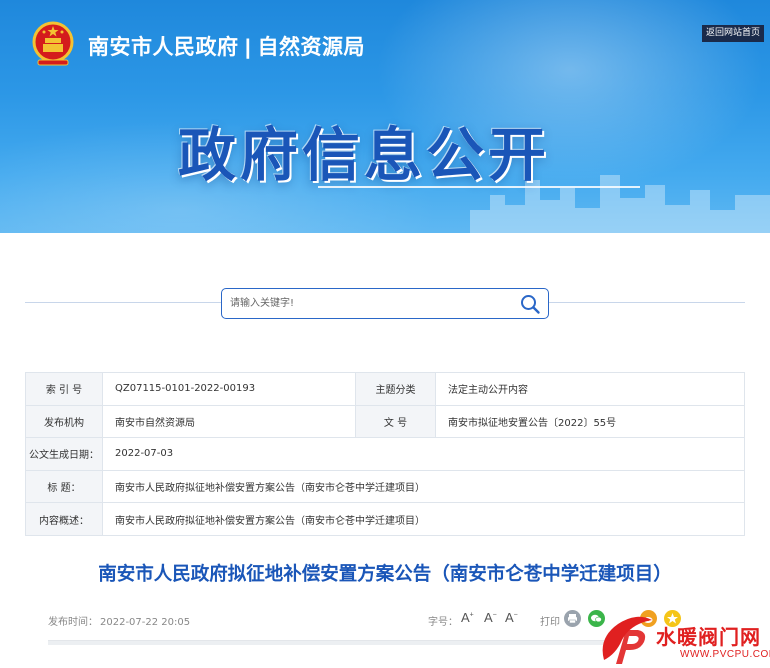 This screenshot has width=770, height=668. Describe the element at coordinates (443, 622) in the screenshot. I see `font-size-label: 字号：` at that location.